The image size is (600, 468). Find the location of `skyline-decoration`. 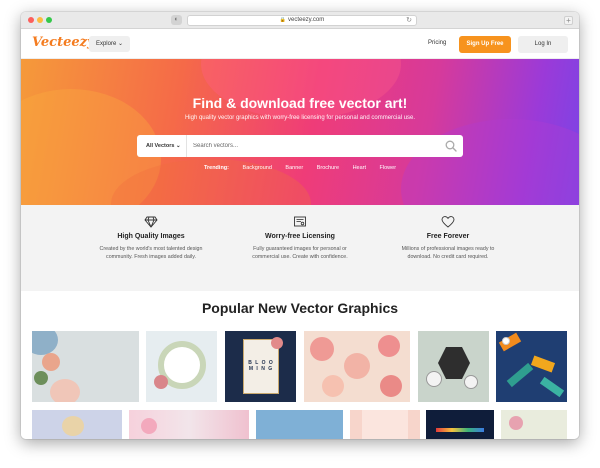

skyline-decoration is located at coordinates (460, 430).